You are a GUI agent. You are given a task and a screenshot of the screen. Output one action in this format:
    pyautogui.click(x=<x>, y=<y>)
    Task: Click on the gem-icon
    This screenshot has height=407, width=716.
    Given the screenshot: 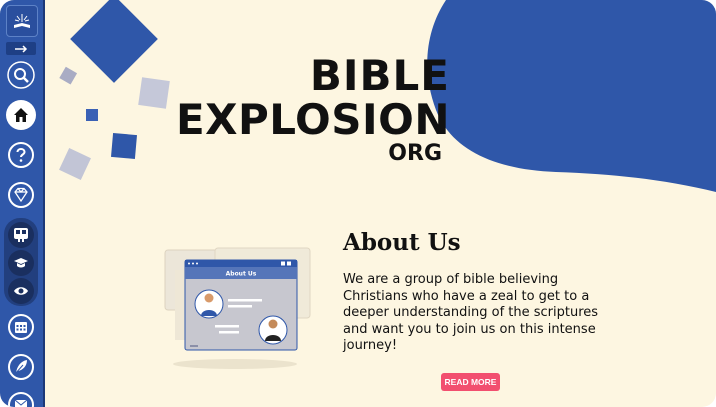 What is the action you would take?
    pyautogui.click(x=21, y=195)
    